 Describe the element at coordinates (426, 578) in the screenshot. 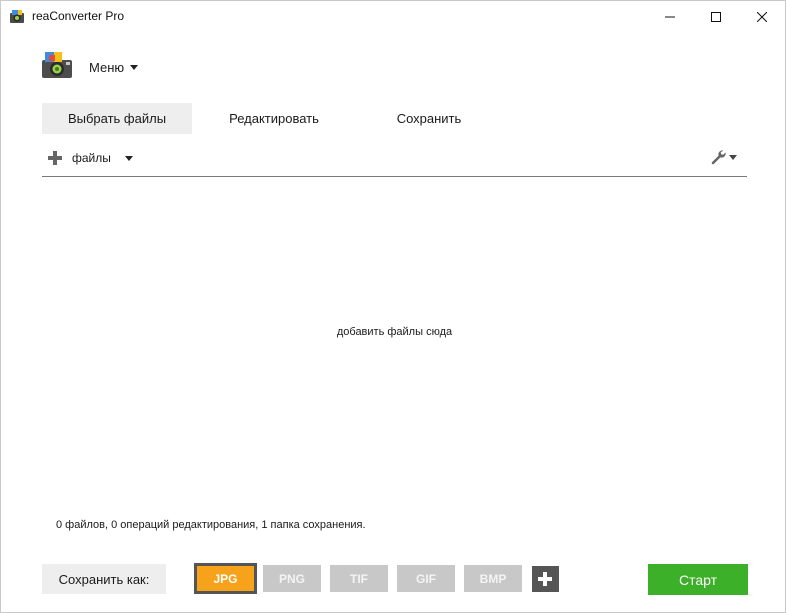

I see `format-gif-button: GIF` at that location.